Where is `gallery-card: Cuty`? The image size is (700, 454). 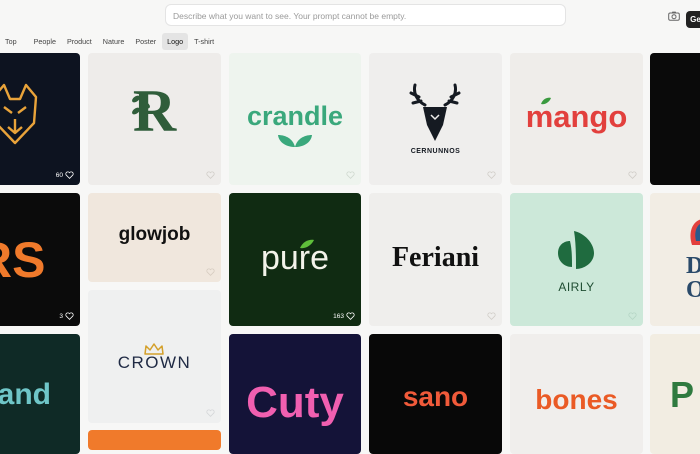
gallery-card: Cuty is located at coordinates (295, 394).